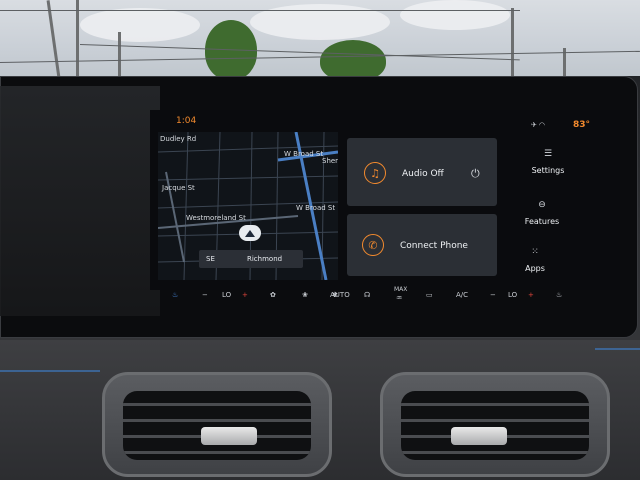  What do you see at coordinates (548, 170) in the screenshot?
I see `settings-label: Settings` at bounding box center [548, 170].